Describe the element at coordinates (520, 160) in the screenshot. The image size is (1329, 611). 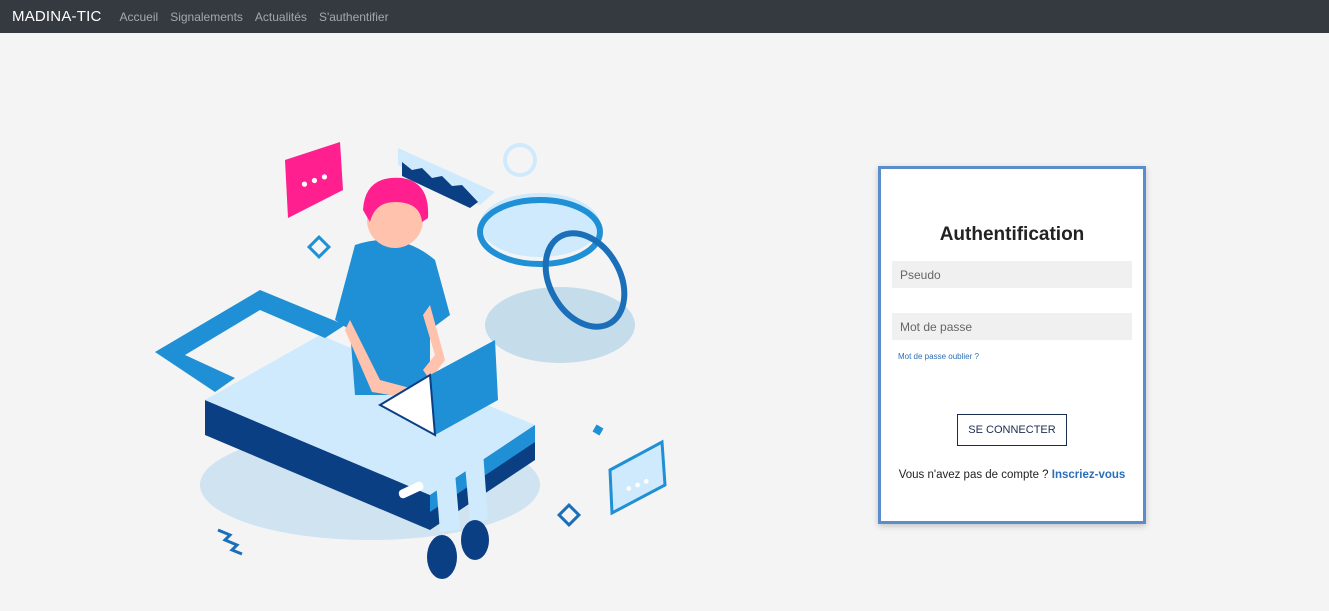
I see `floating-circle` at that location.